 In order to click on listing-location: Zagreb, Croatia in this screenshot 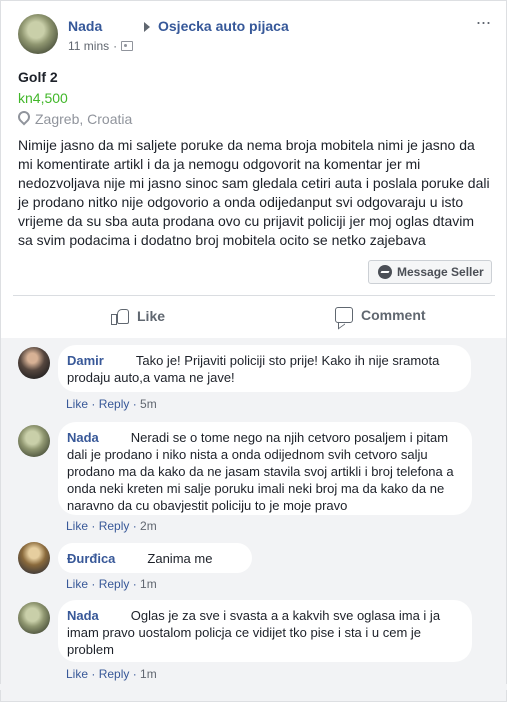, I will do `click(74, 117)`.